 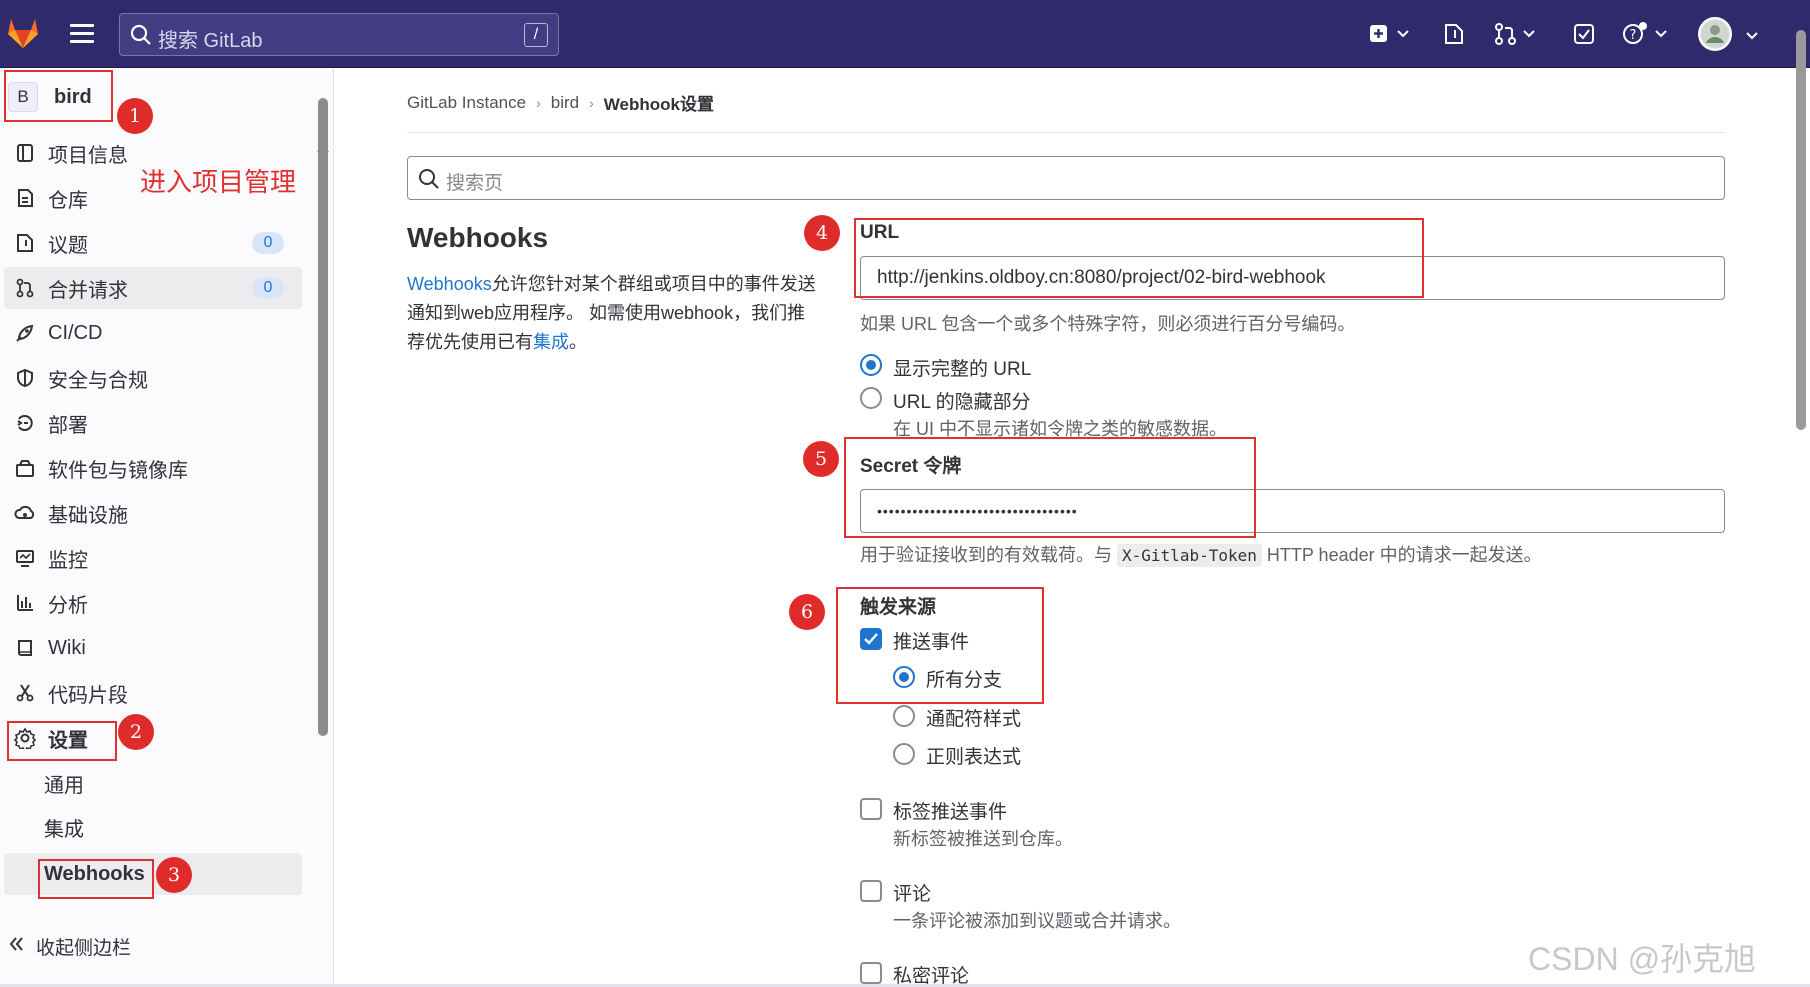 I want to click on annotation-box-project, so click(x=58, y=96).